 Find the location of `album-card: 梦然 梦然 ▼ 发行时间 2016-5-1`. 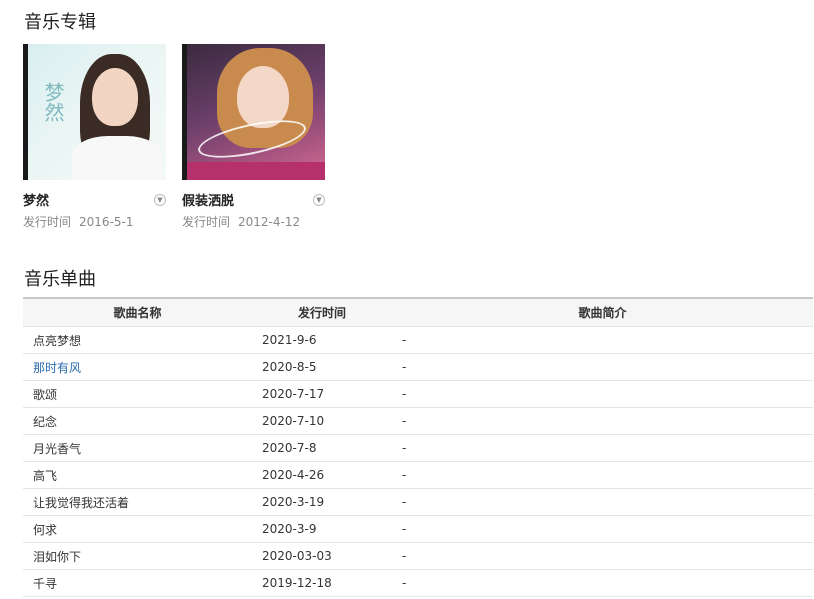

album-card: 梦然 梦然 ▼ 发行时间 2016-5-1 is located at coordinates (94, 137).